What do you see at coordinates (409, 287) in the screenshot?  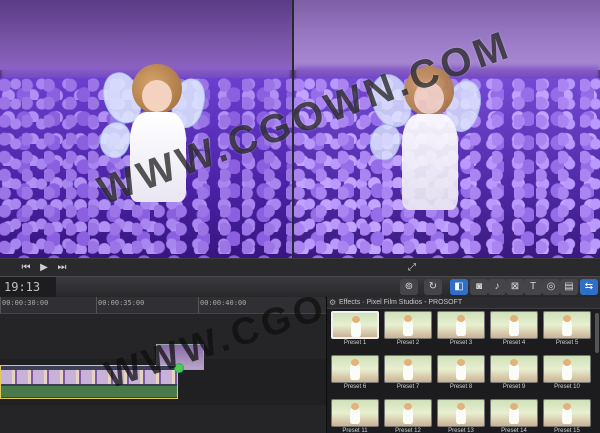 I see `audio-knob-icon: ⊚` at bounding box center [409, 287].